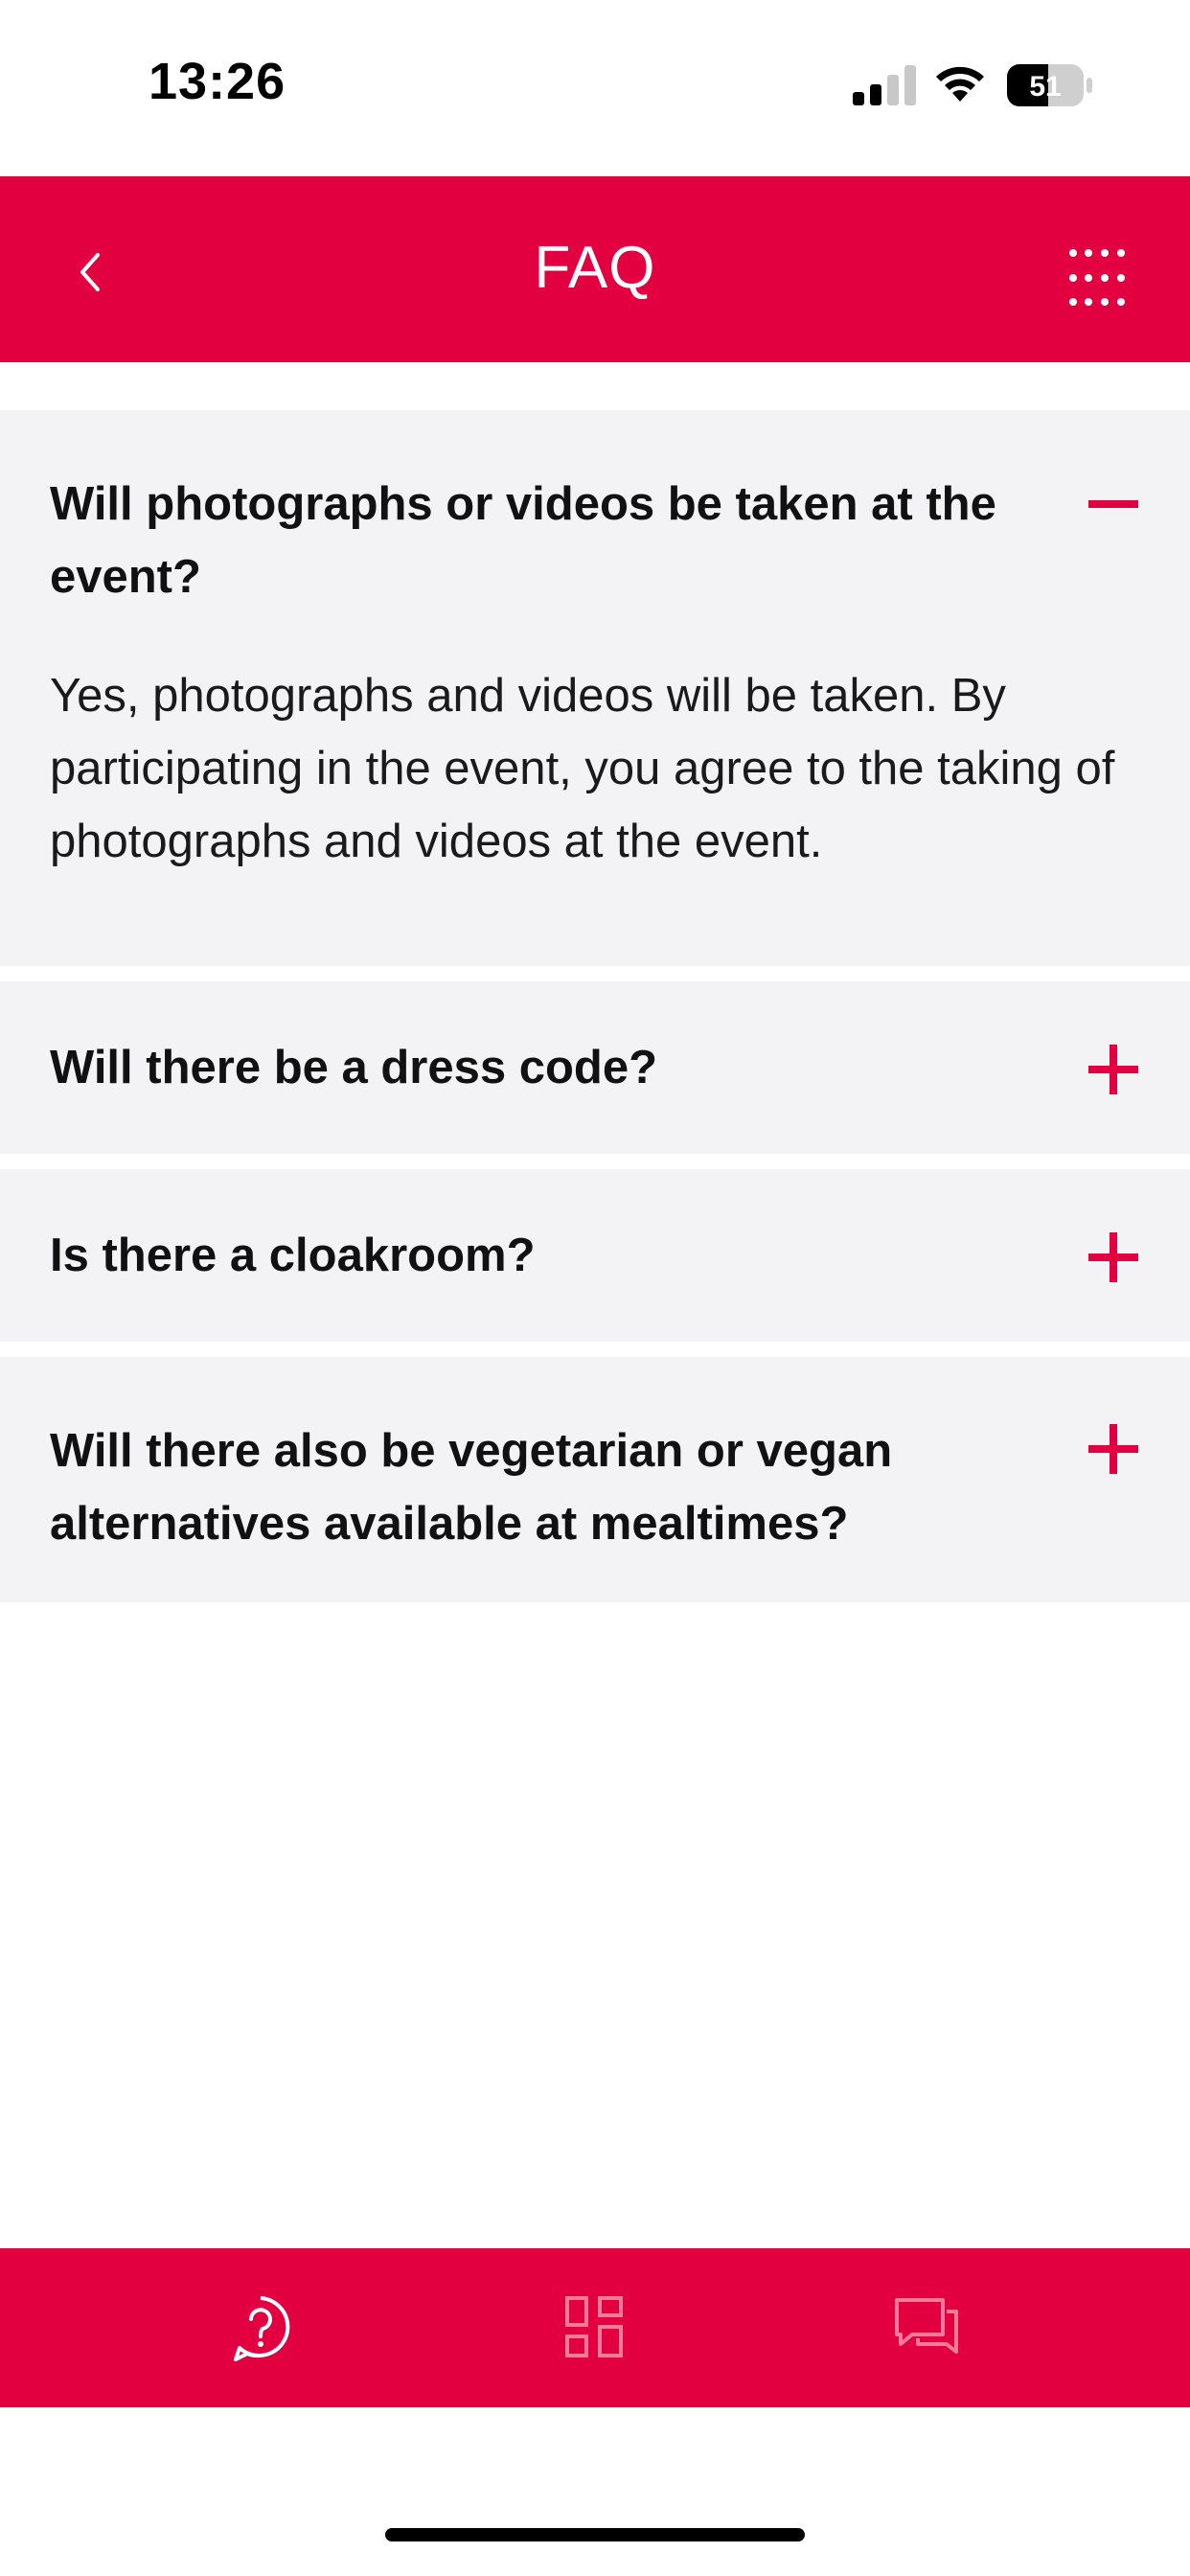 This screenshot has width=1190, height=2576. I want to click on faq-item: Is there a cloakroom?, so click(595, 1255).